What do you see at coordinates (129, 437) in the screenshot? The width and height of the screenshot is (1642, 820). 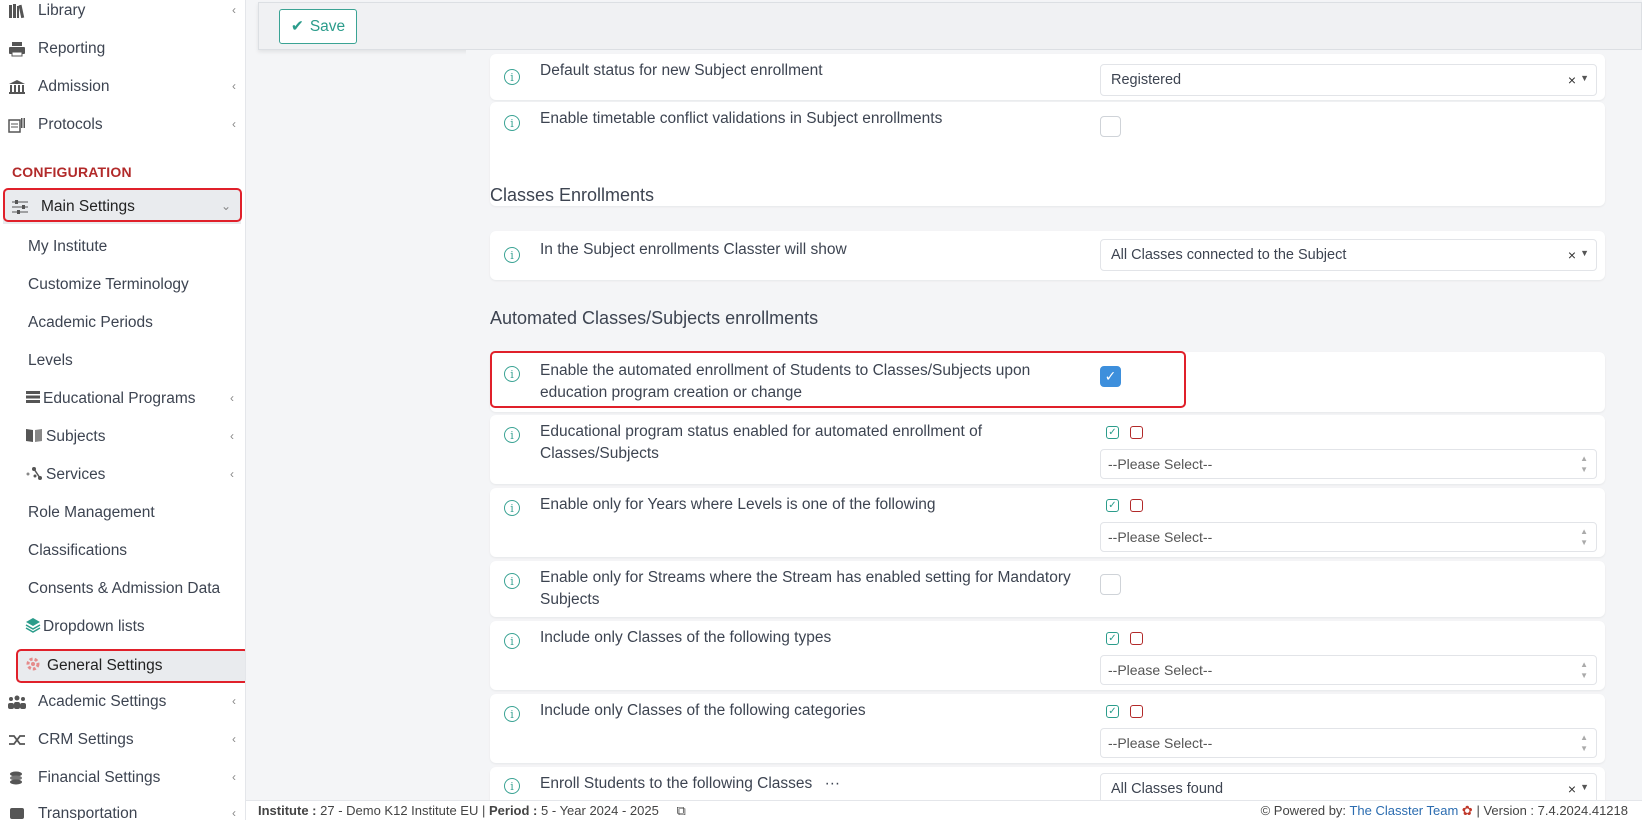 I see `sidebar-item-subjects: Subjects ‹` at bounding box center [129, 437].